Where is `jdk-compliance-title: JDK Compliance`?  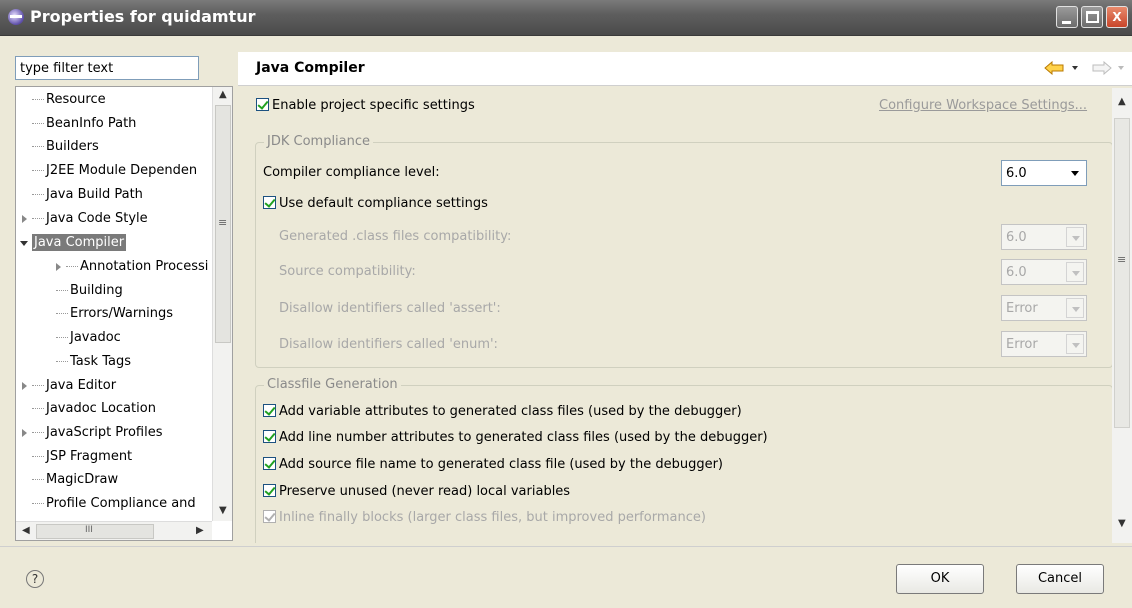
jdk-compliance-title: JDK Compliance is located at coordinates (319, 141).